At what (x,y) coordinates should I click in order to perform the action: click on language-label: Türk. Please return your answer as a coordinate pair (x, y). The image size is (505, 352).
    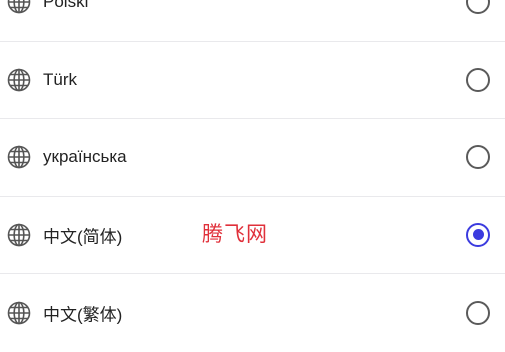
    Looking at the image, I should click on (60, 79).